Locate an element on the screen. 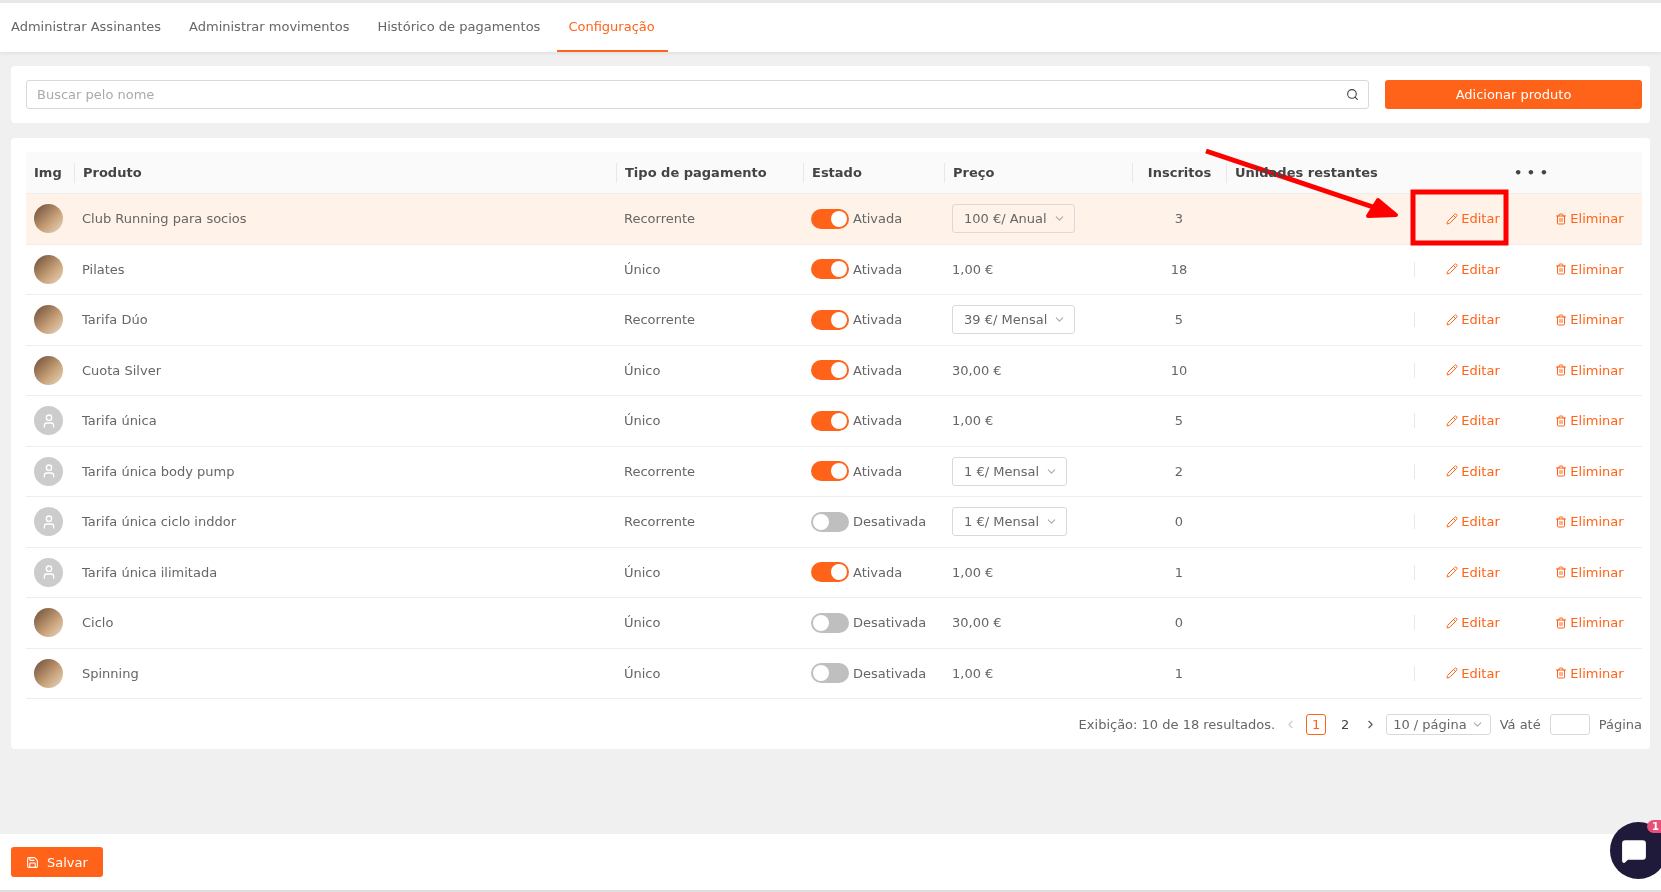 This screenshot has width=1661, height=892. product-name: Club Running para socios is located at coordinates (164, 219).